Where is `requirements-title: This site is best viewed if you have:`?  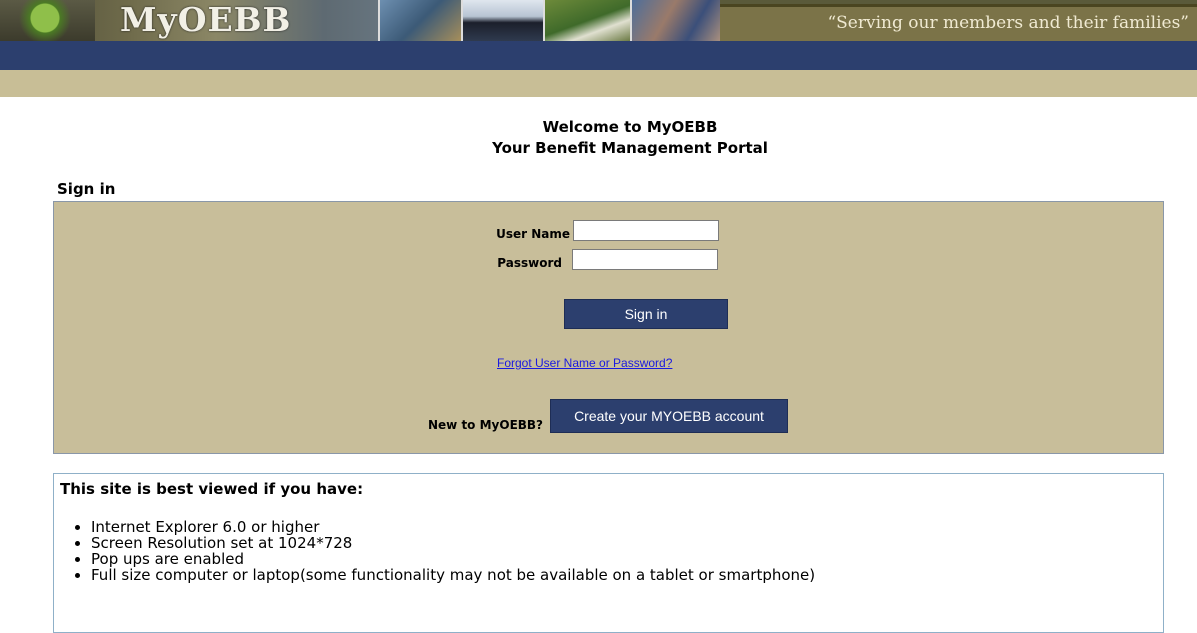
requirements-title: This site is best viewed if you have: is located at coordinates (212, 489).